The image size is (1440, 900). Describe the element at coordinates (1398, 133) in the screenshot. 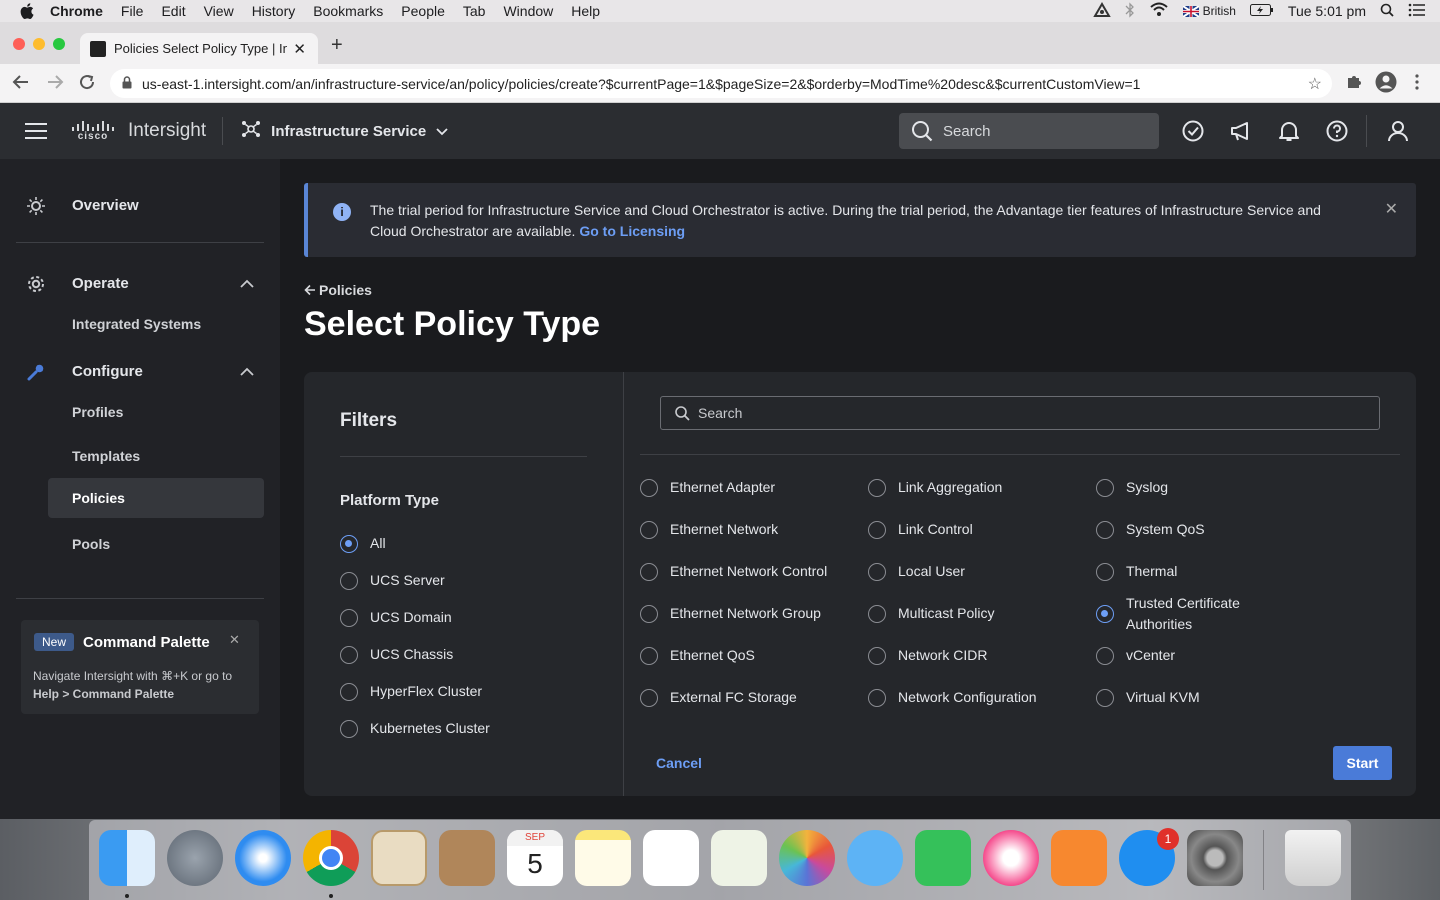

I see `user-profile-icon` at that location.